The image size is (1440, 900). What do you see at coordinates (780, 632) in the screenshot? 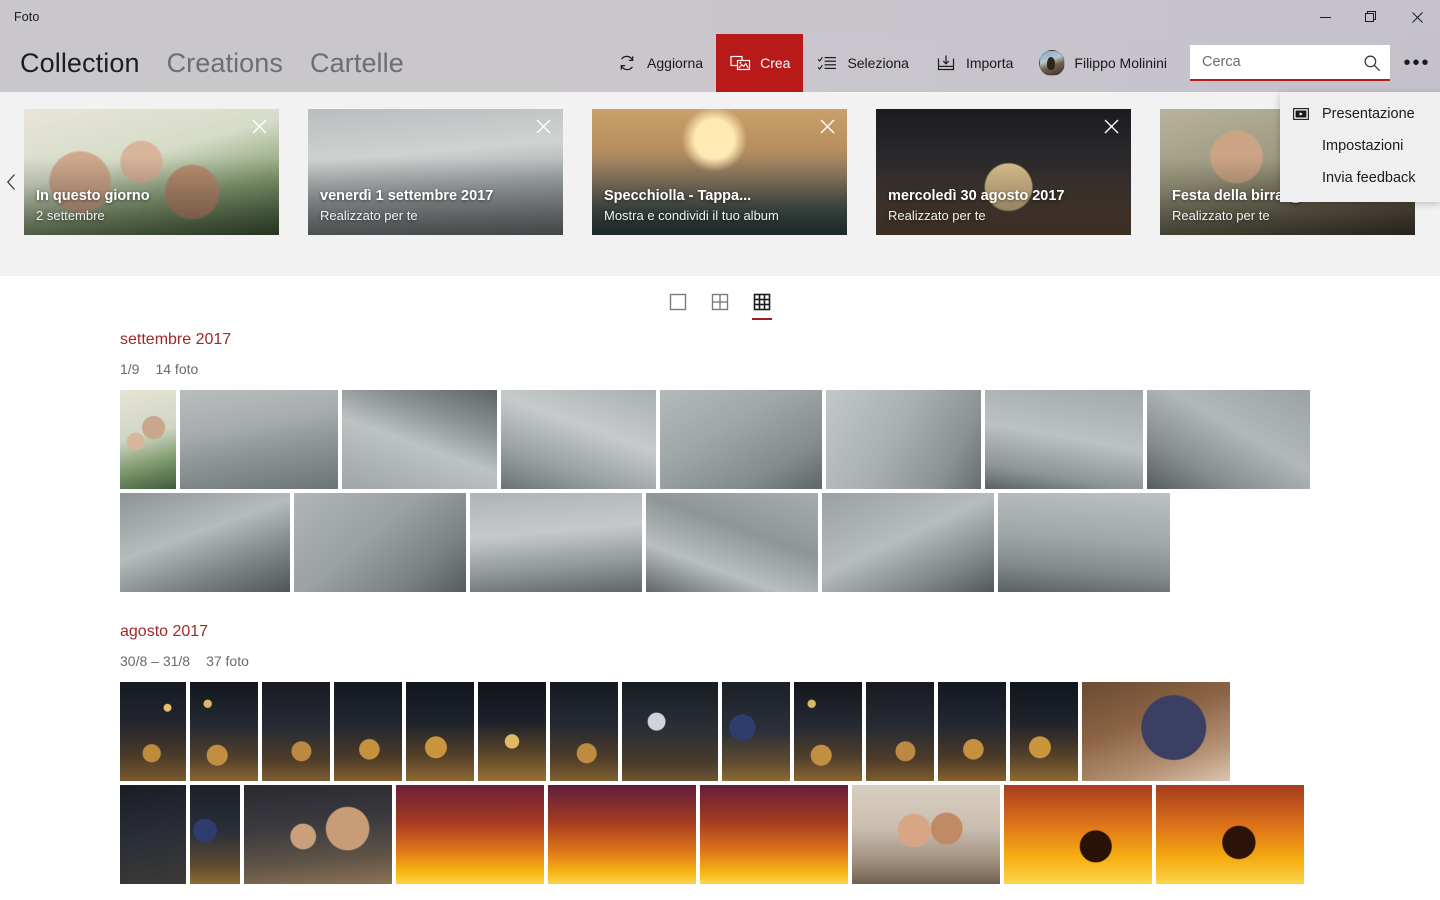
I see `section-title: agosto 2017` at bounding box center [780, 632].